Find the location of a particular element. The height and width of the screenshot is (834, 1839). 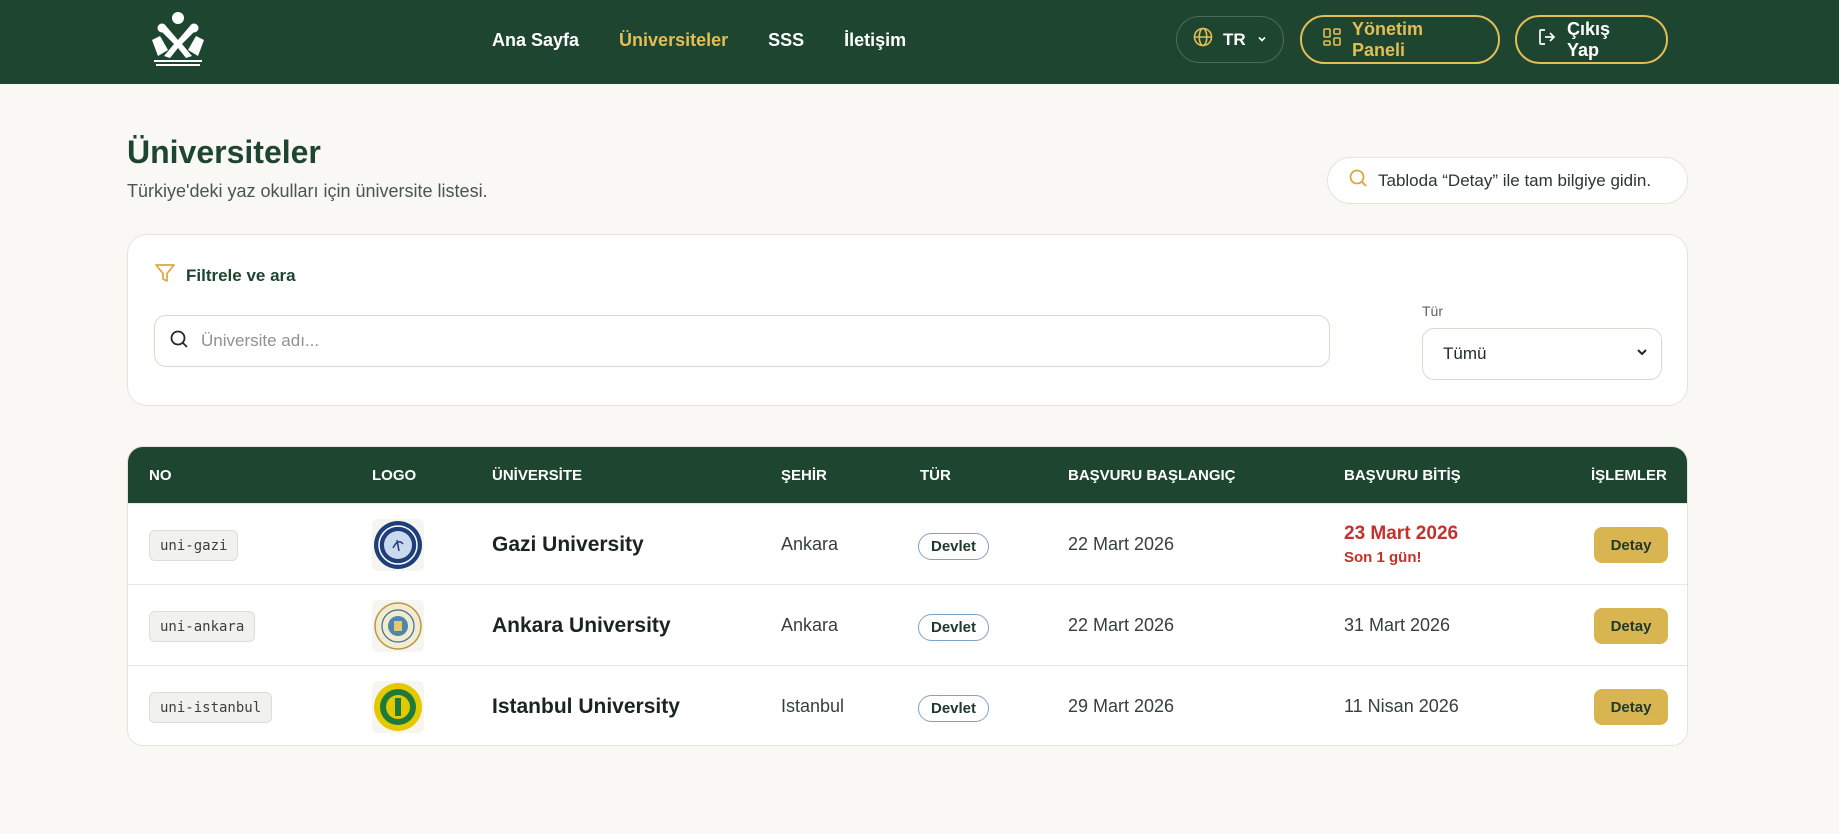

filter-title: Filtrele ve ara is located at coordinates (241, 275).